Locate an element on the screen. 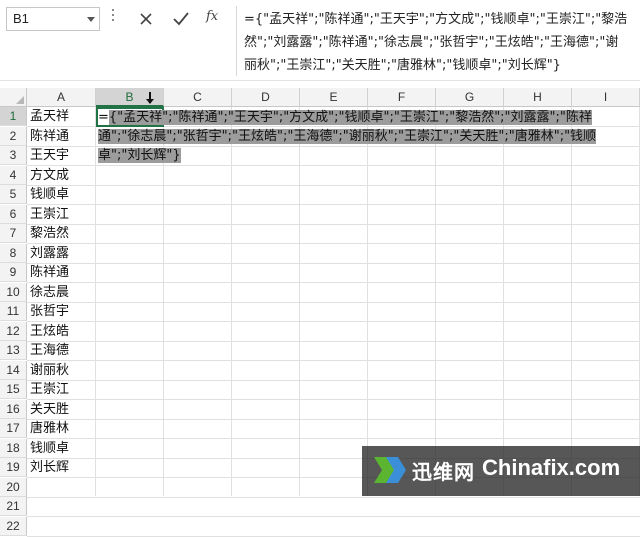 Image resolution: width=640 pixels, height=537 pixels. row-header-18: 18 is located at coordinates (13, 448).